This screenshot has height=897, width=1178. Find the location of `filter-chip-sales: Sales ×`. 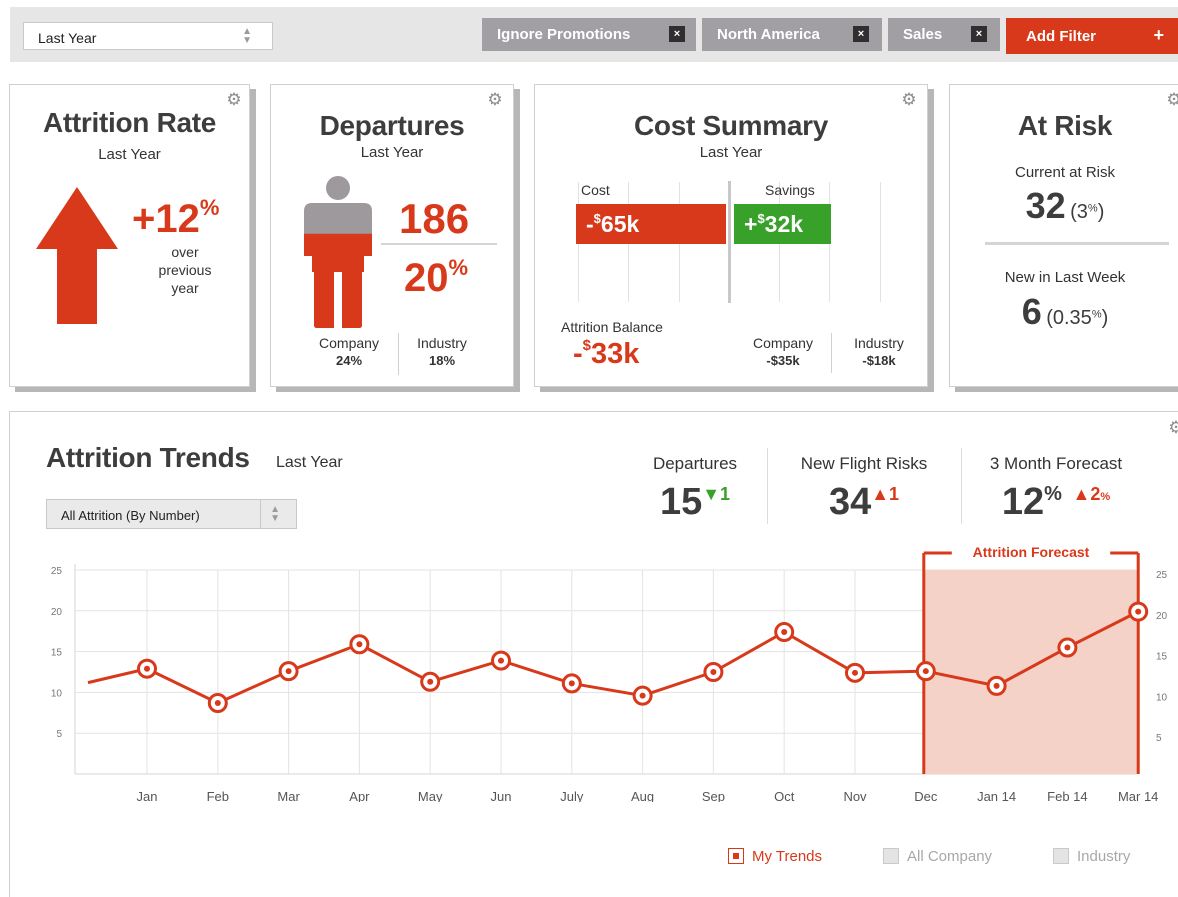

filter-chip-sales: Sales × is located at coordinates (944, 34).